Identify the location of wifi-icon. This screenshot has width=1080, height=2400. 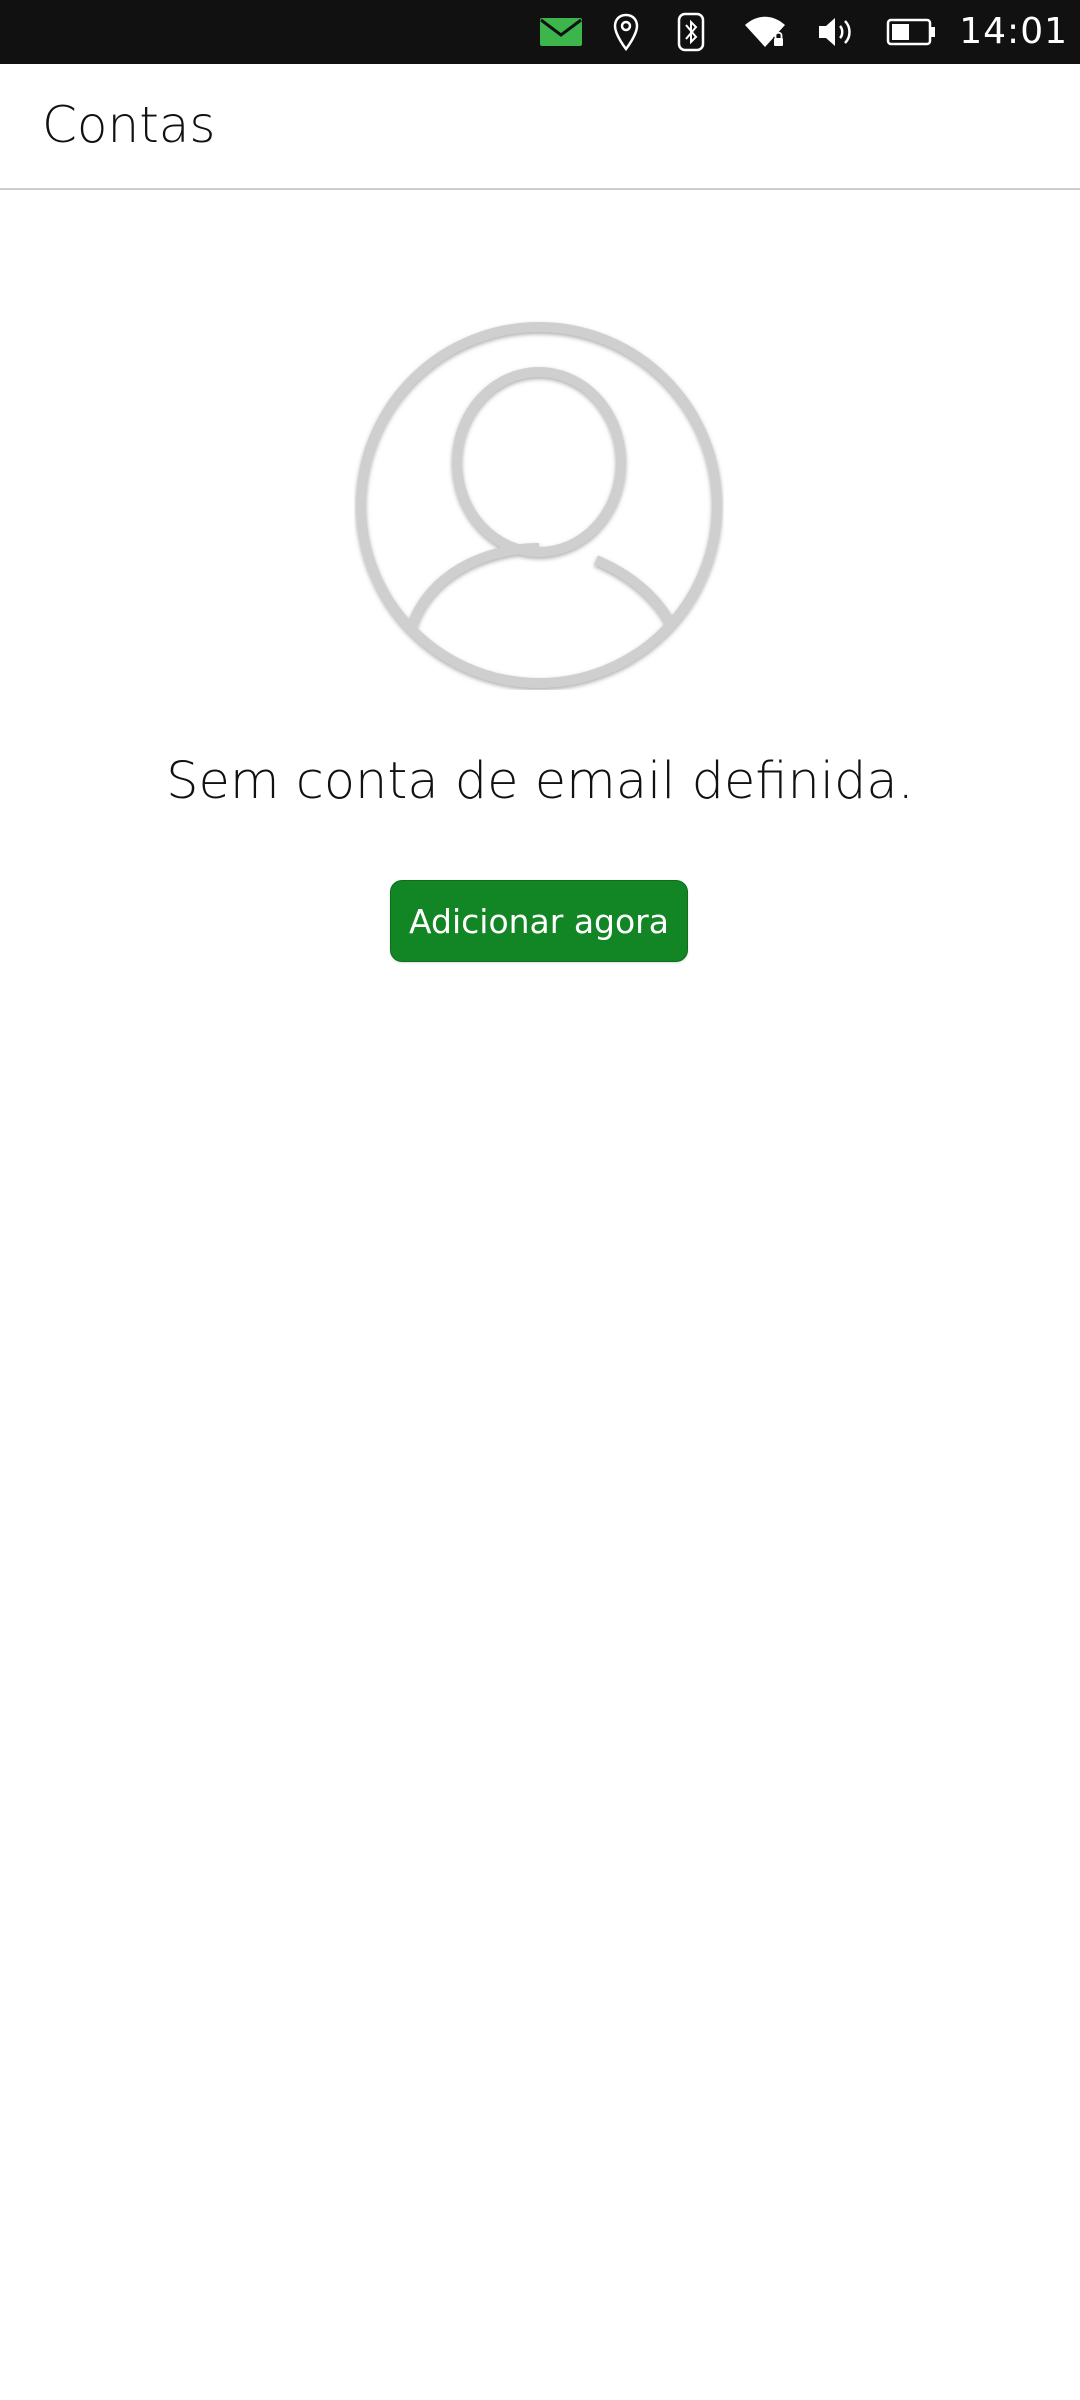
(765, 32).